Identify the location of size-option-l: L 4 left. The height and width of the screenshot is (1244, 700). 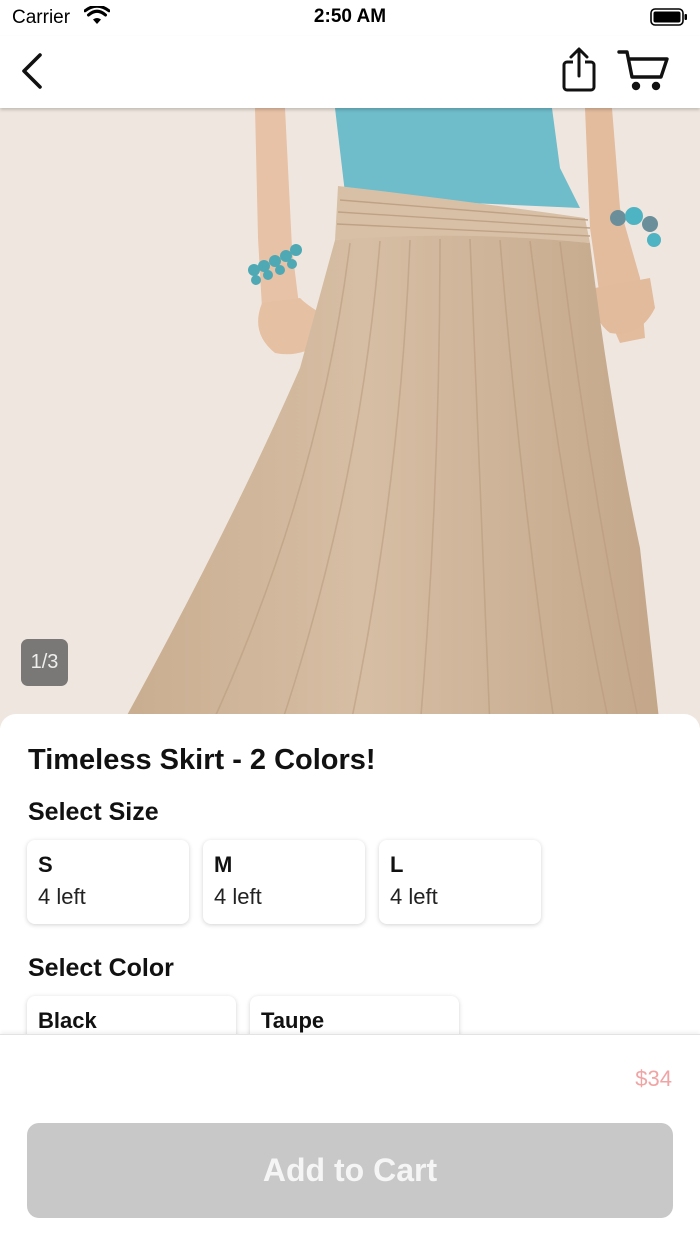
(460, 882).